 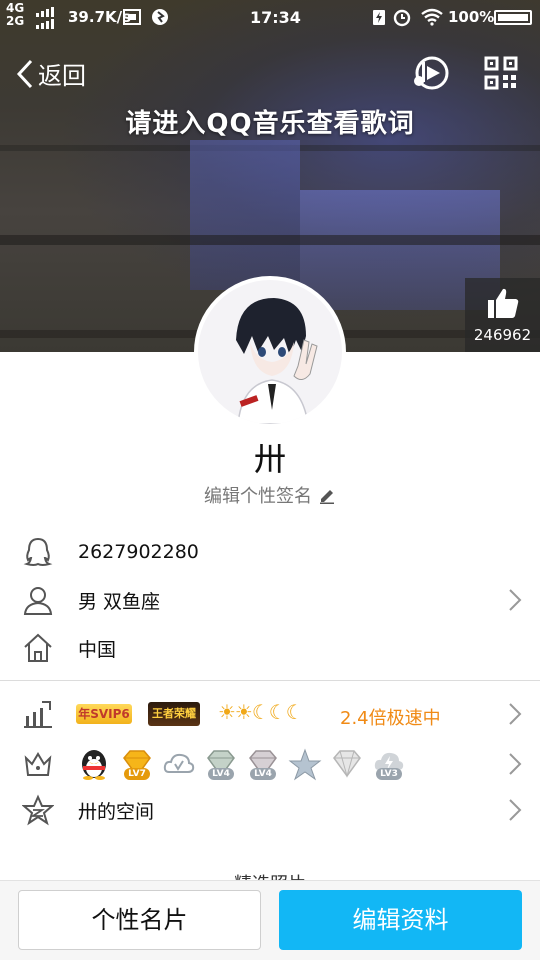 I want to click on back-label: 返回, so click(x=62, y=76).